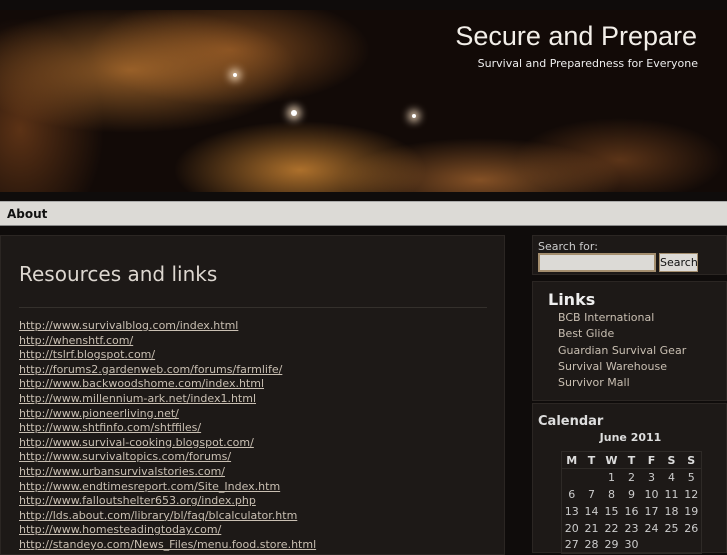  I want to click on calendar-caption: June 2011, so click(630, 437).